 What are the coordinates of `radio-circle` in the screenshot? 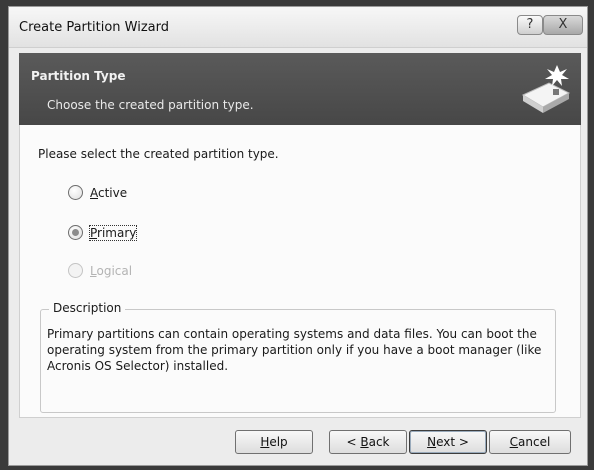 It's located at (75, 192).